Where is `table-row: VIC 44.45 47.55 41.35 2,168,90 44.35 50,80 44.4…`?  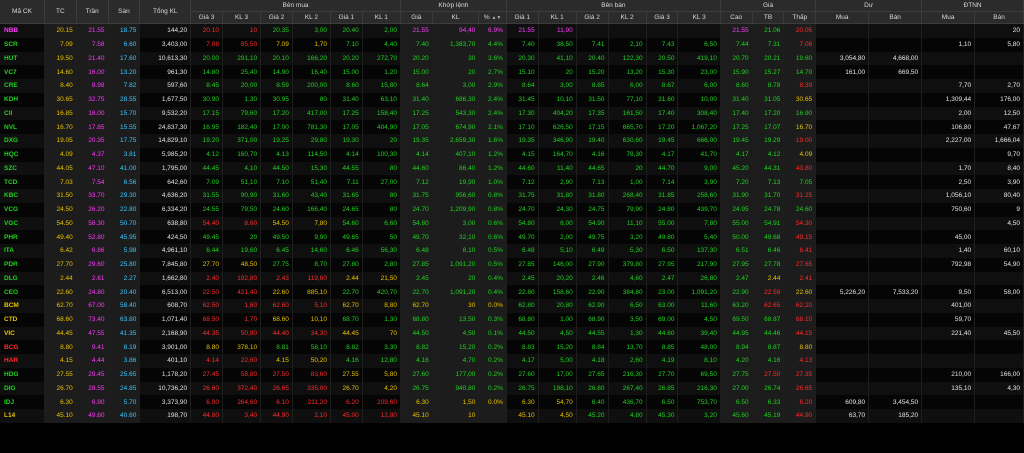 table-row: VIC 44.45 47.55 41.35 2,168,90 44.35 50,80 44.4… is located at coordinates (512, 333).